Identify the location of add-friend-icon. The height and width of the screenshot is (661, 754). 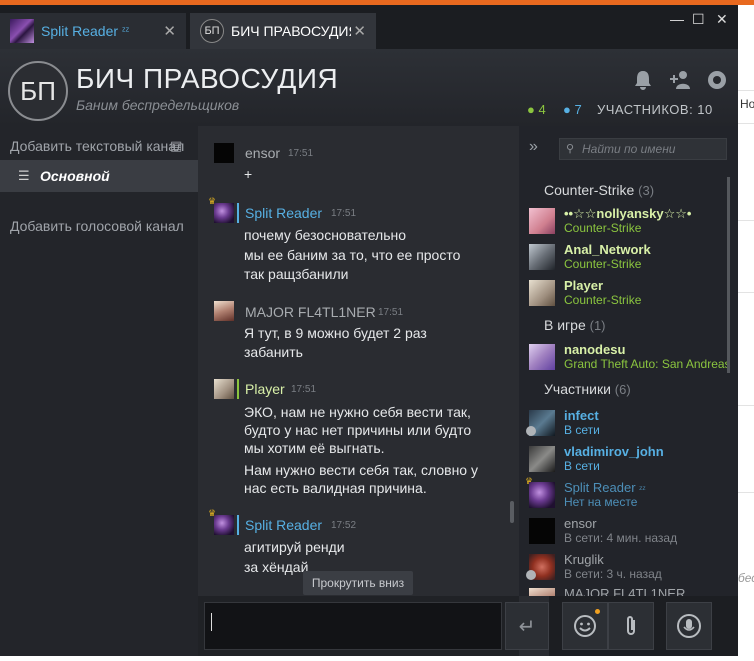
(681, 83).